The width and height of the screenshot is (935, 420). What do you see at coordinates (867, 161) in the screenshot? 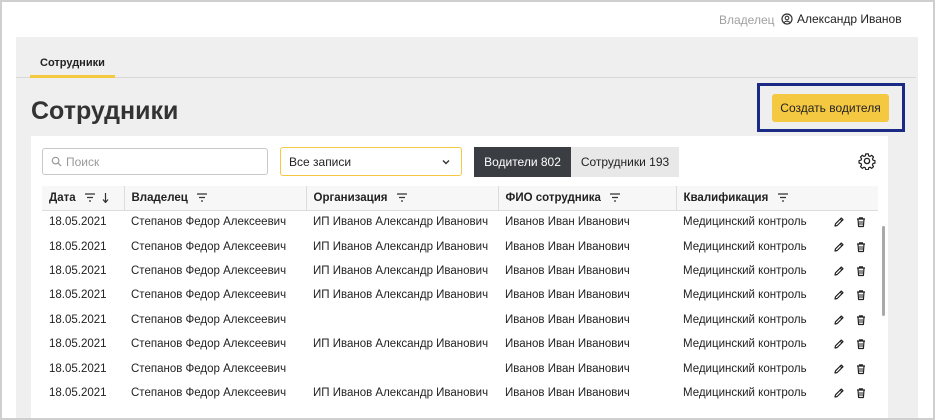
I see `gear-icon` at bounding box center [867, 161].